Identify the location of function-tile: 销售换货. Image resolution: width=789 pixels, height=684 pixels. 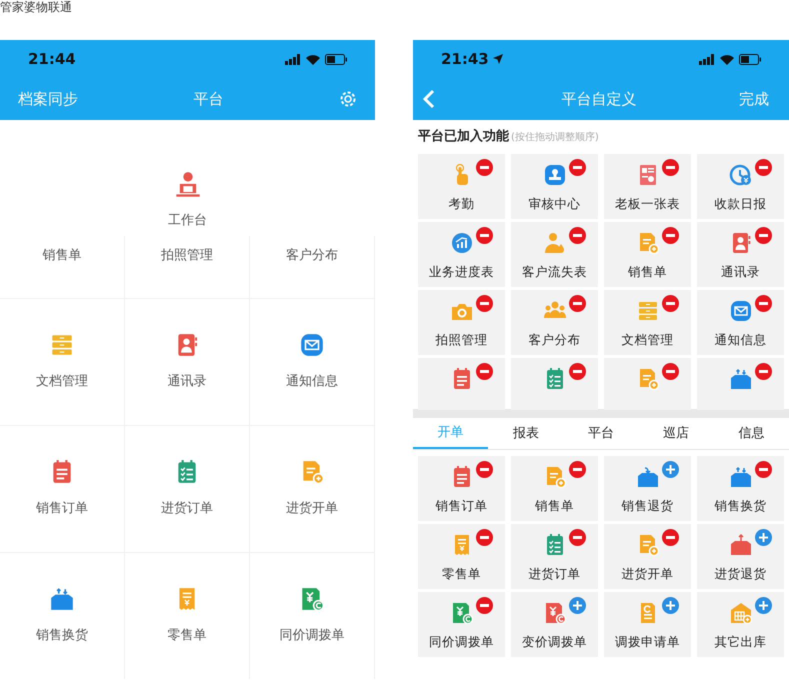
(740, 488).